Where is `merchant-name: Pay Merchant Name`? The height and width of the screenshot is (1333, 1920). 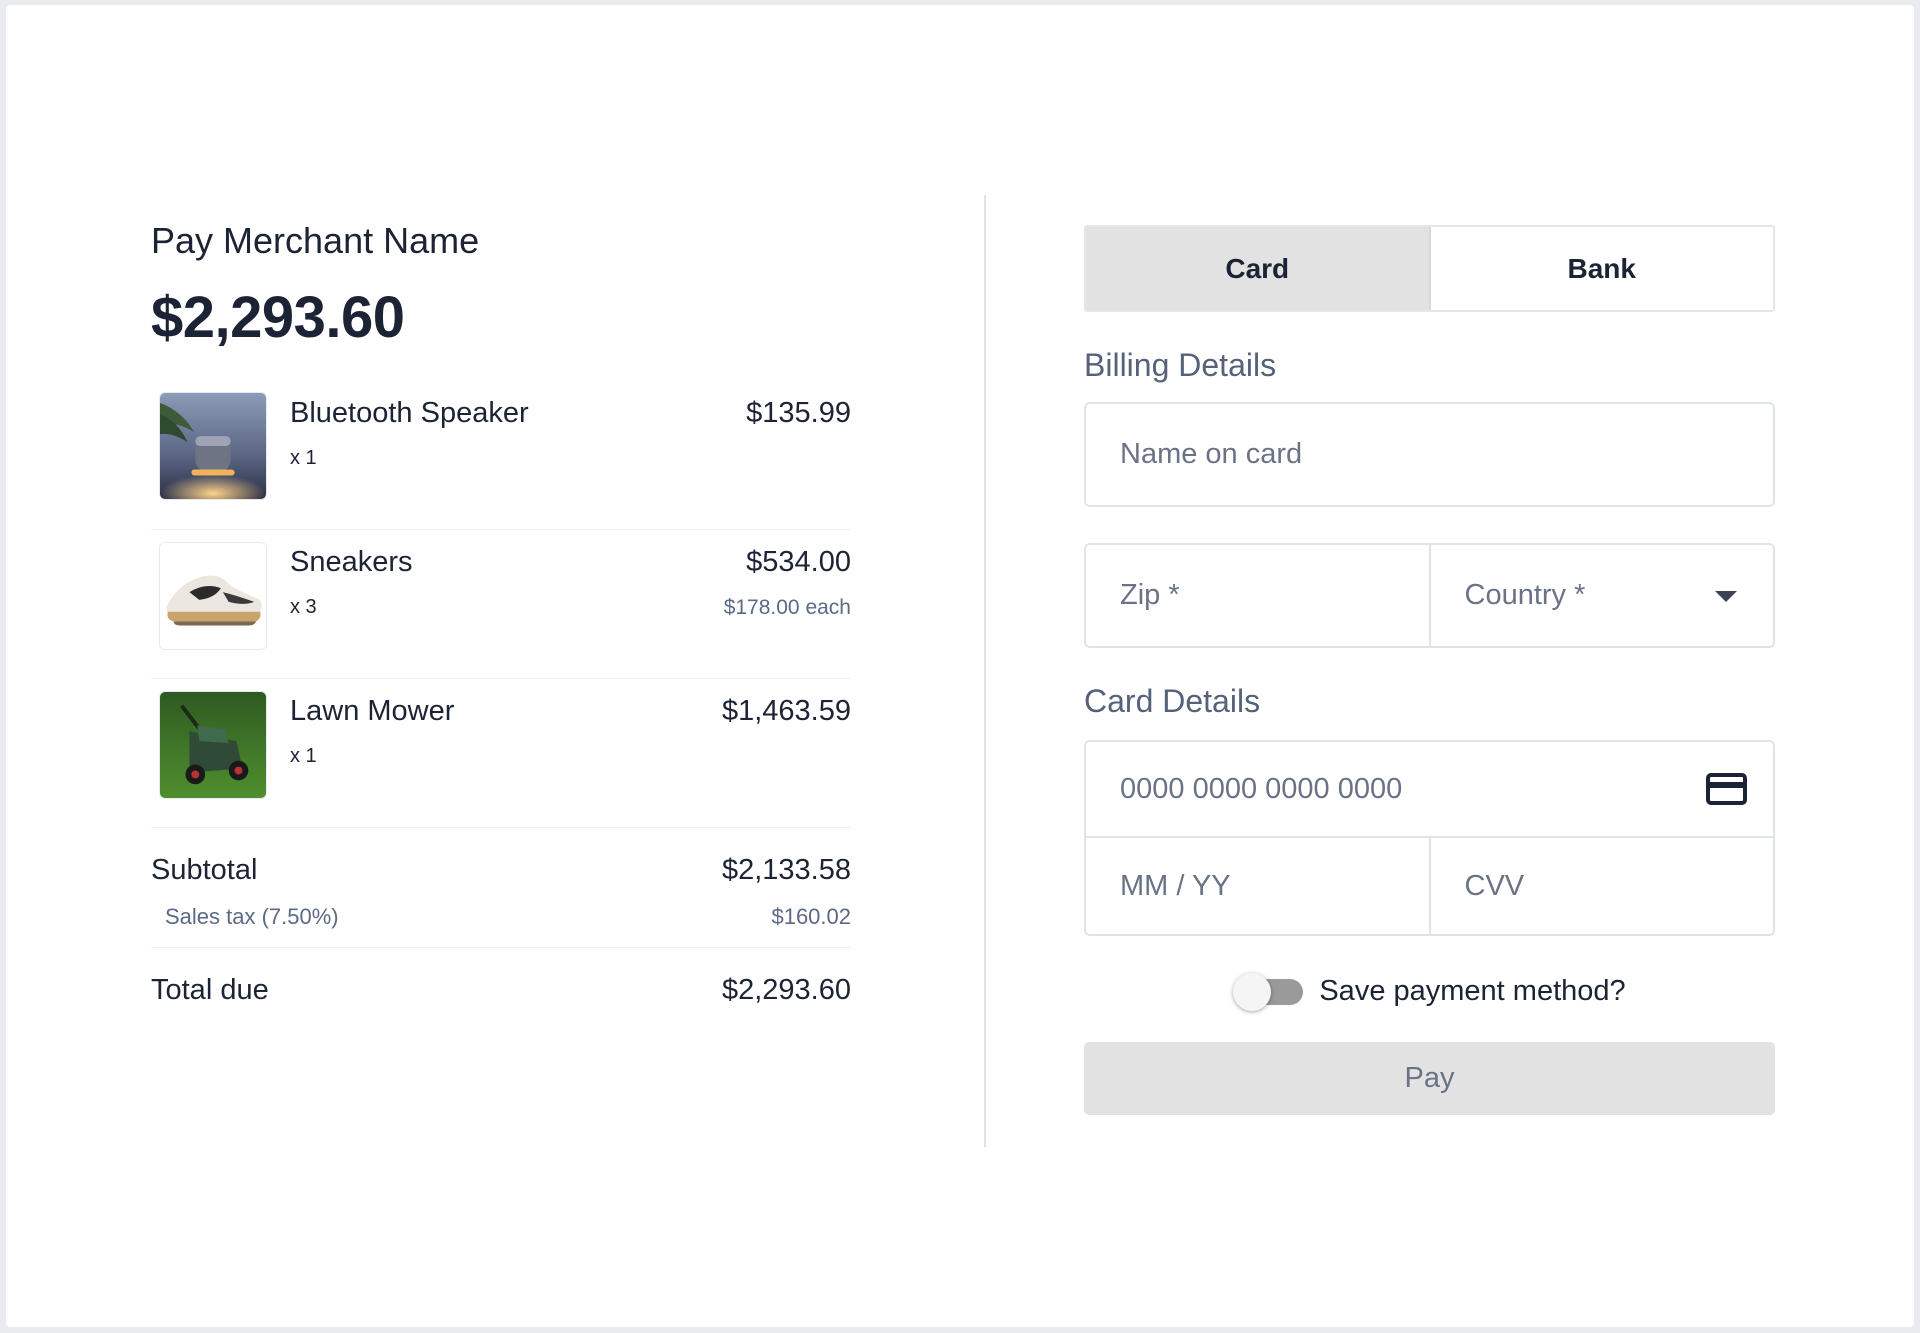
merchant-name: Pay Merchant Name is located at coordinates (315, 240).